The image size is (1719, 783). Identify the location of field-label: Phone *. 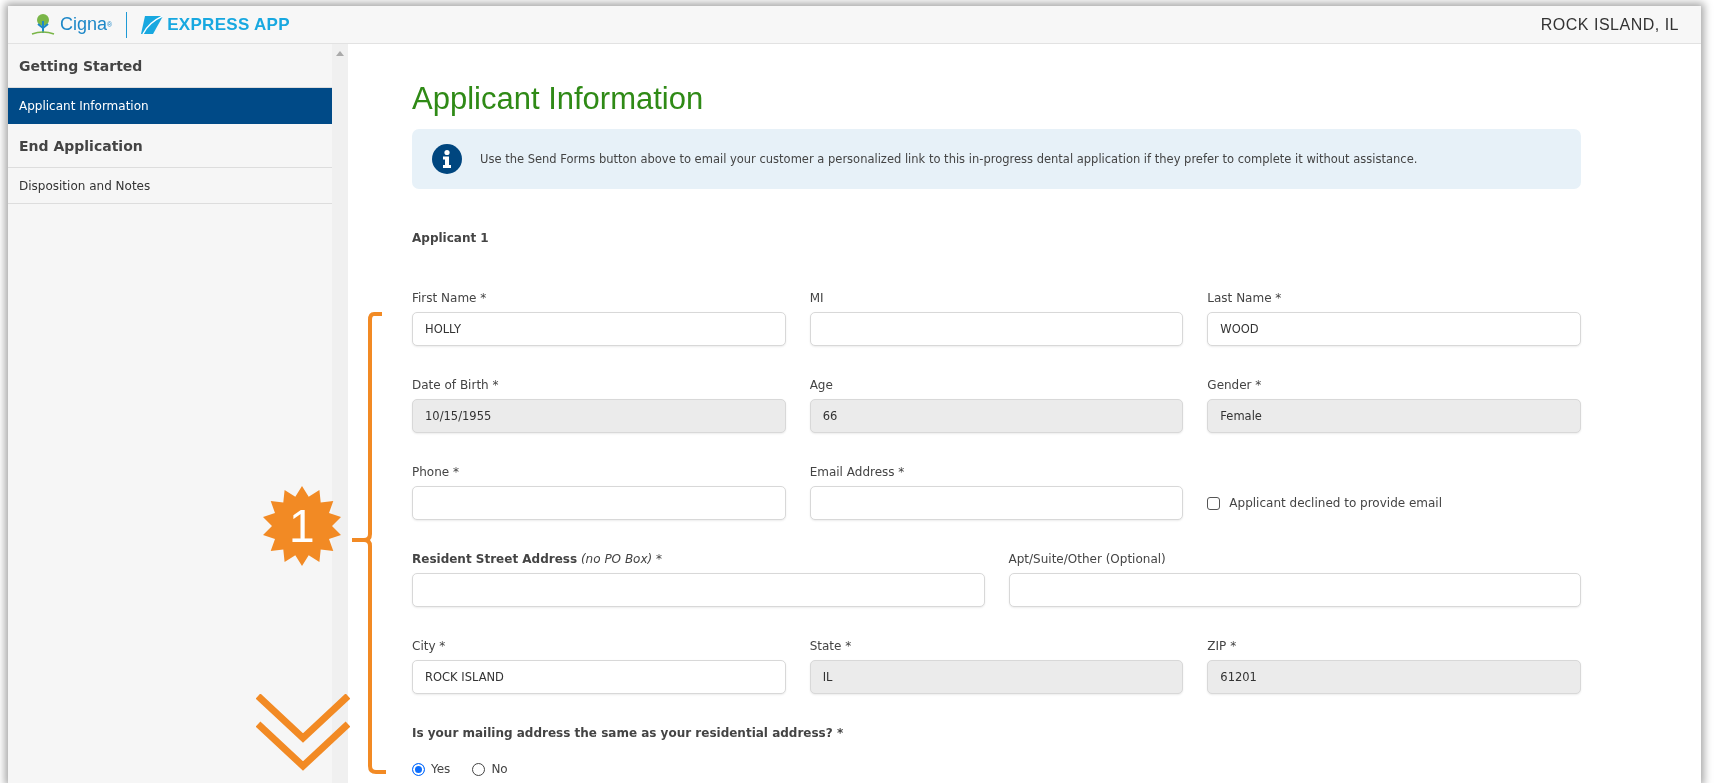
(436, 472).